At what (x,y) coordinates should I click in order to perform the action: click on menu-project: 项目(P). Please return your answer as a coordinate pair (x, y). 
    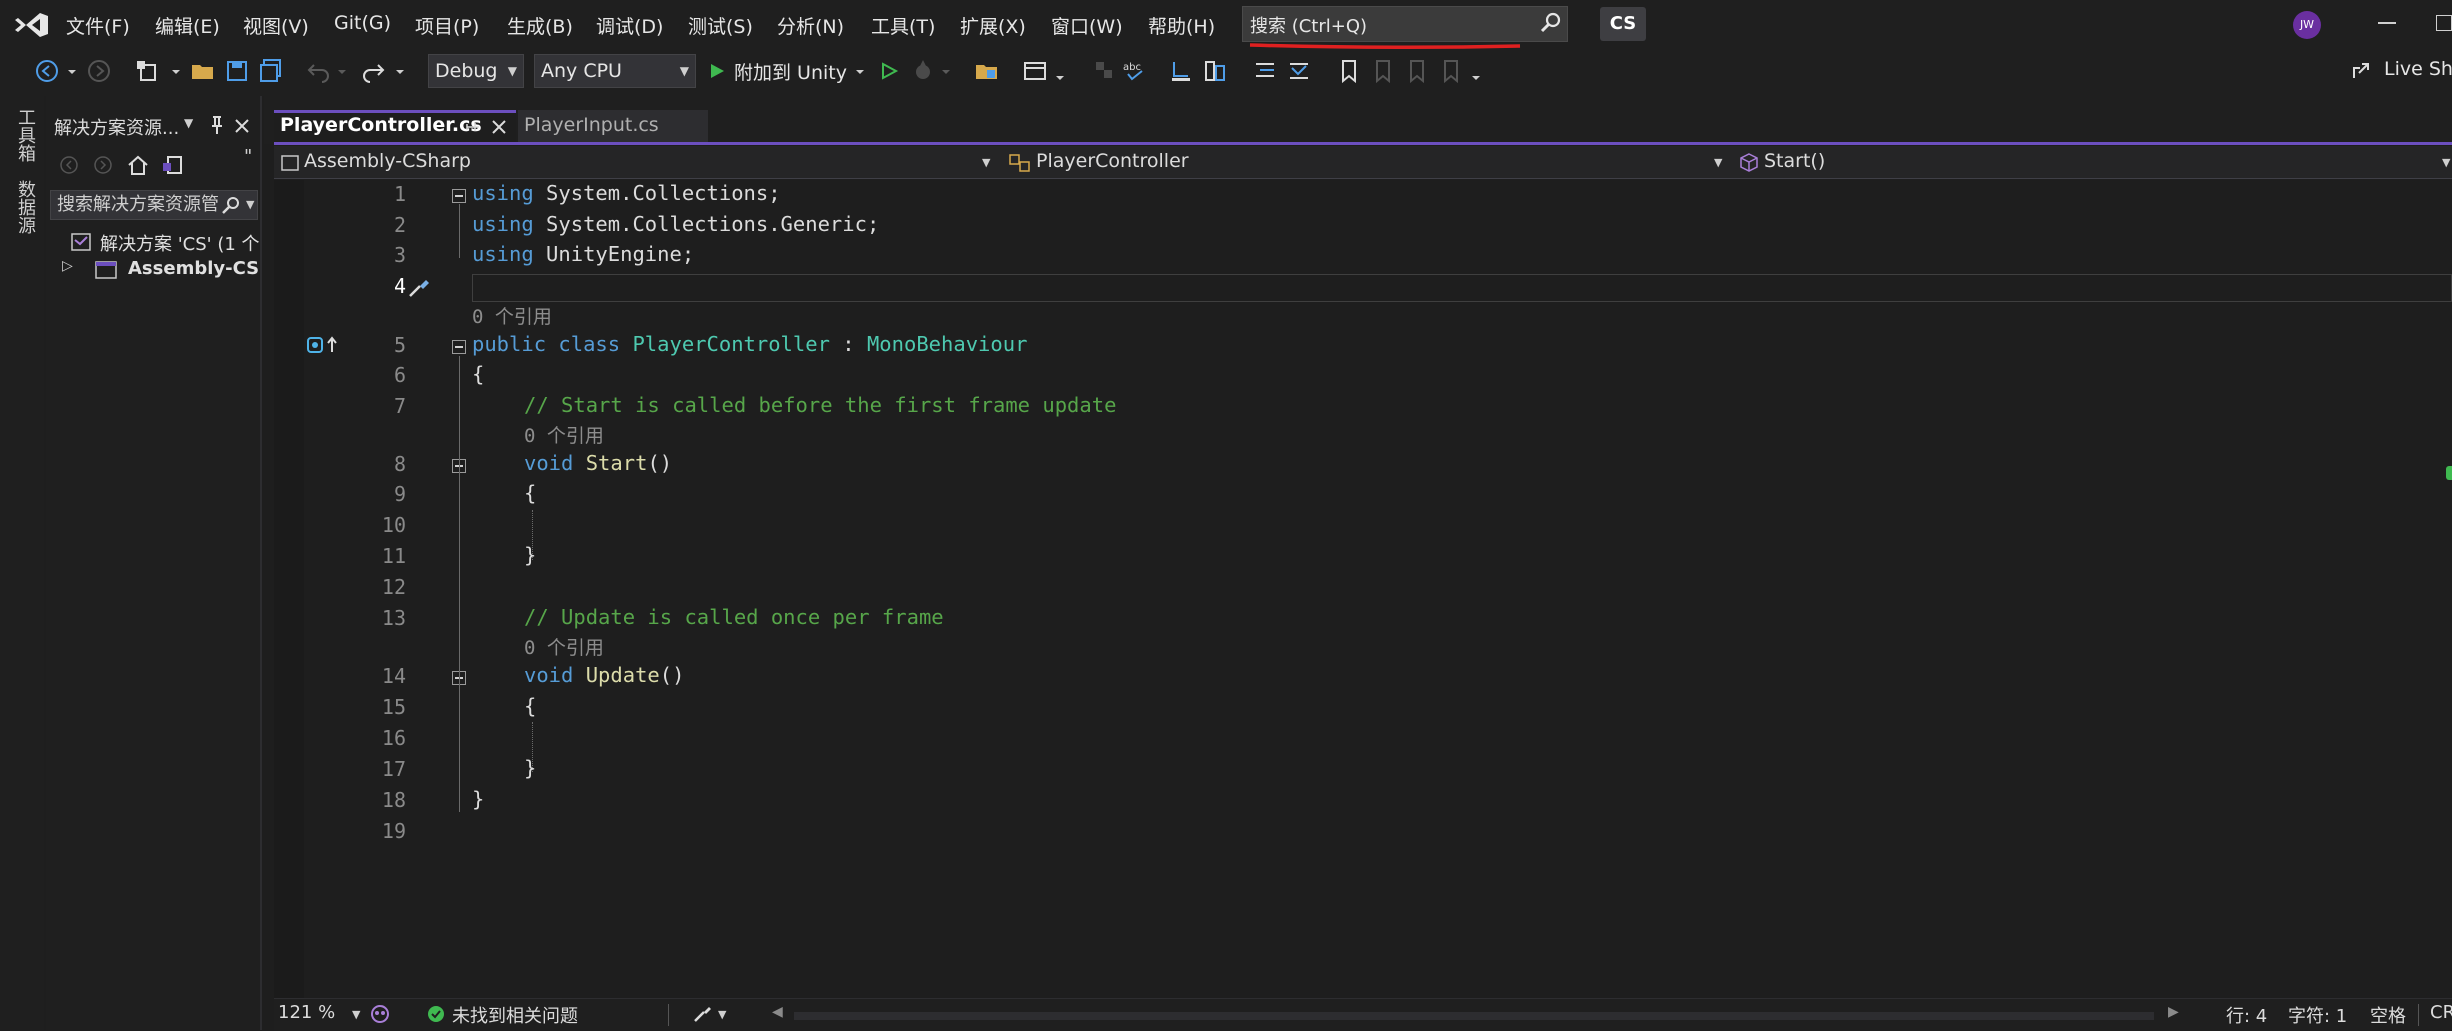
    Looking at the image, I should click on (447, 25).